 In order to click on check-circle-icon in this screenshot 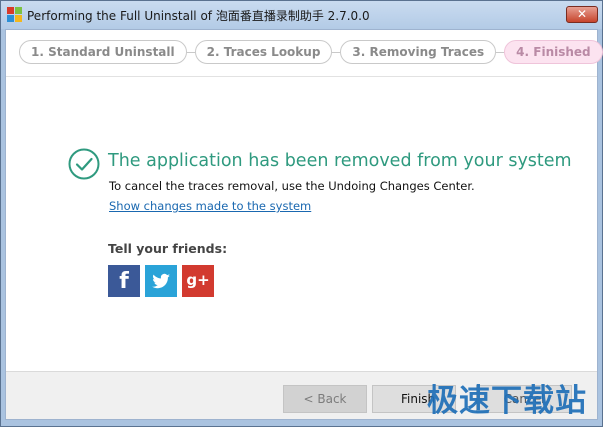, I will do `click(84, 164)`.